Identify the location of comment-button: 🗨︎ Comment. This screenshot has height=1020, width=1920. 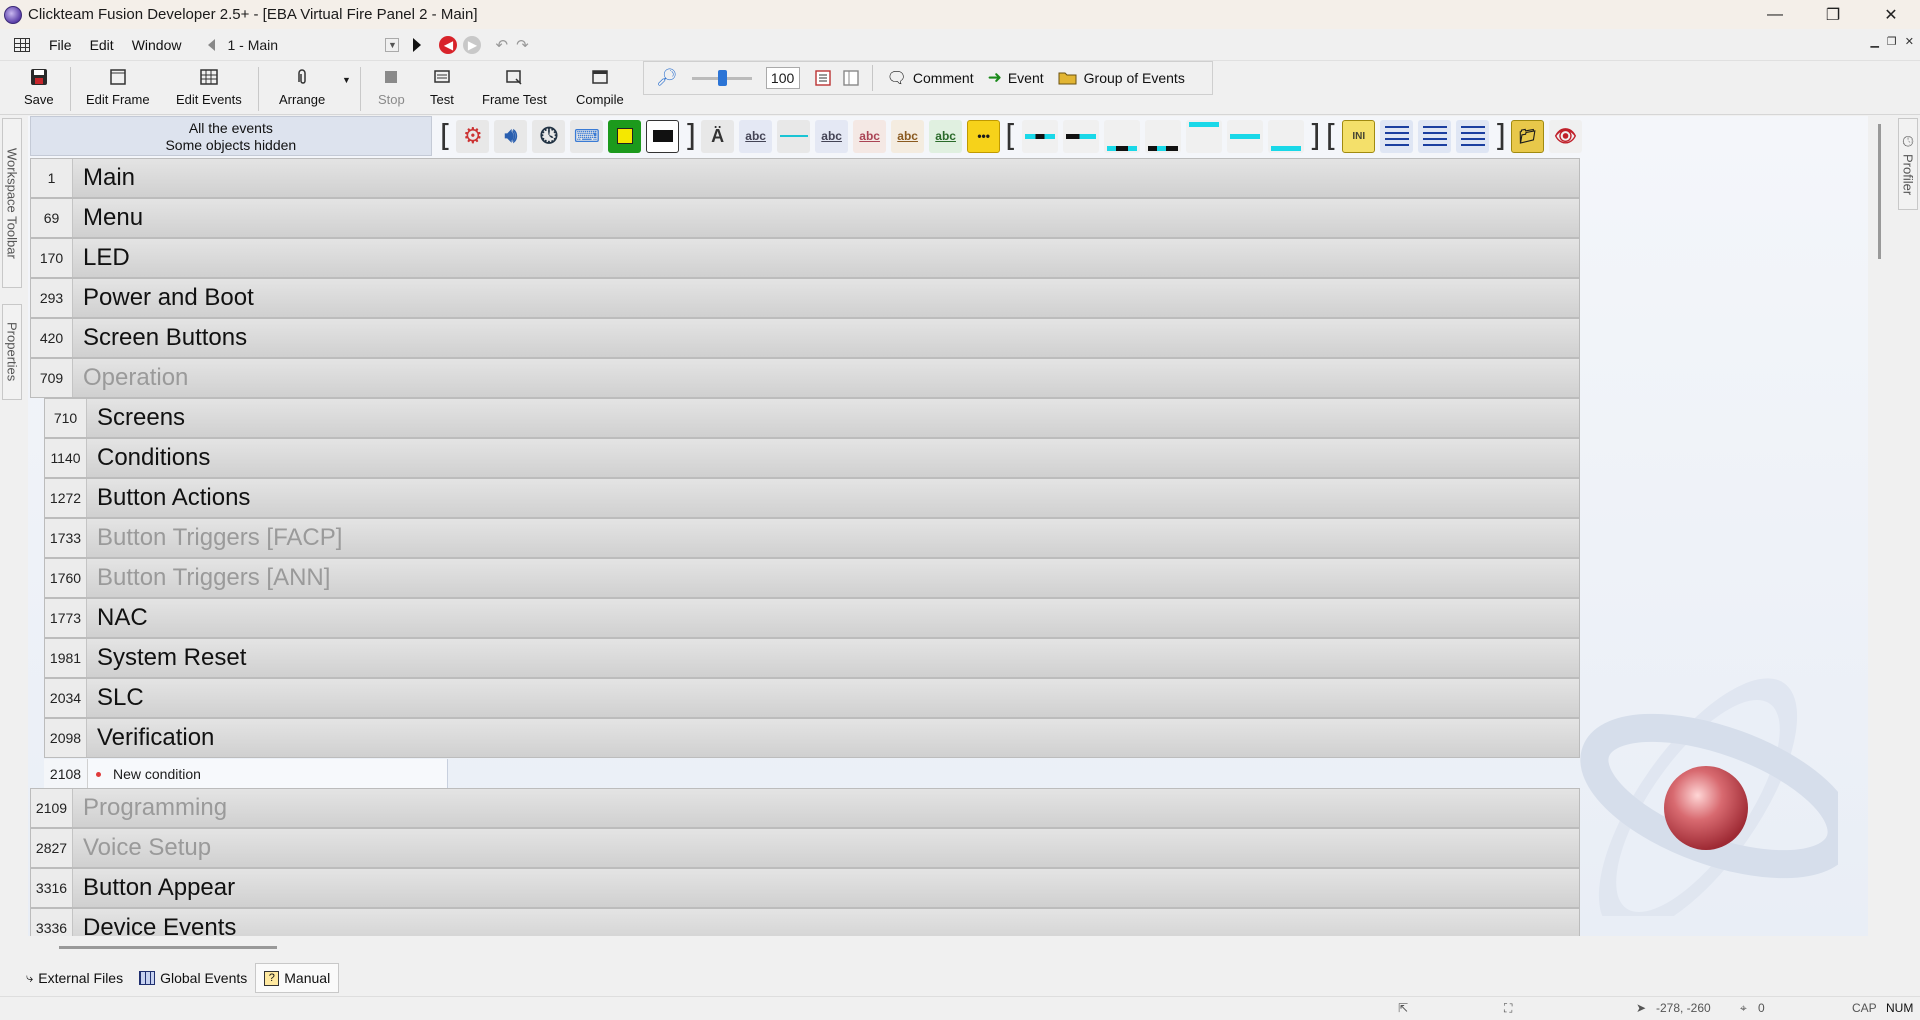
(930, 78).